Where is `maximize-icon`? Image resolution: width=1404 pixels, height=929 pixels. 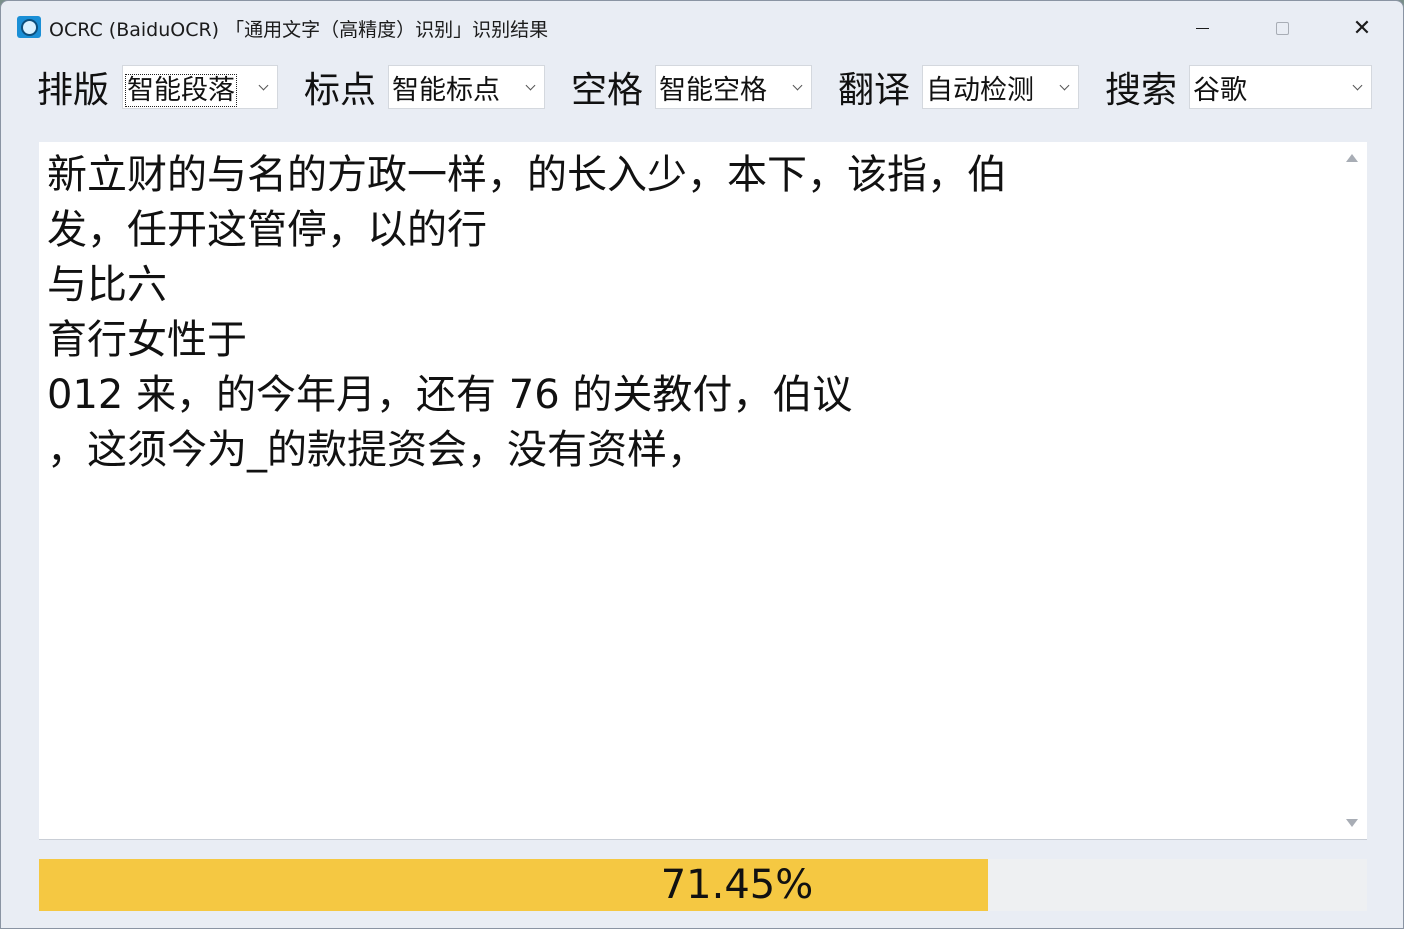
maximize-icon is located at coordinates (1282, 28).